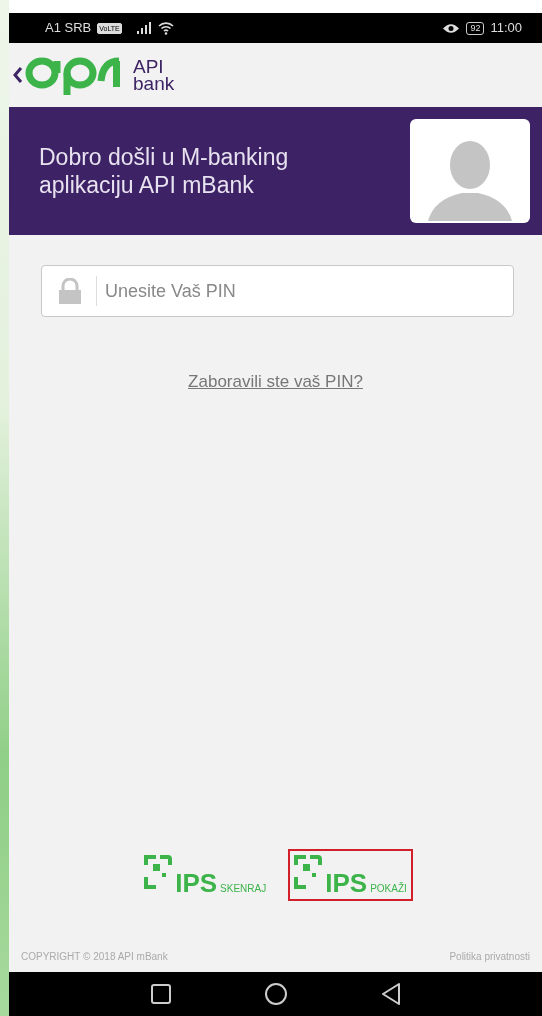 This screenshot has height=1016, width=542. I want to click on carrier-name: A1 SRB, so click(68, 28).